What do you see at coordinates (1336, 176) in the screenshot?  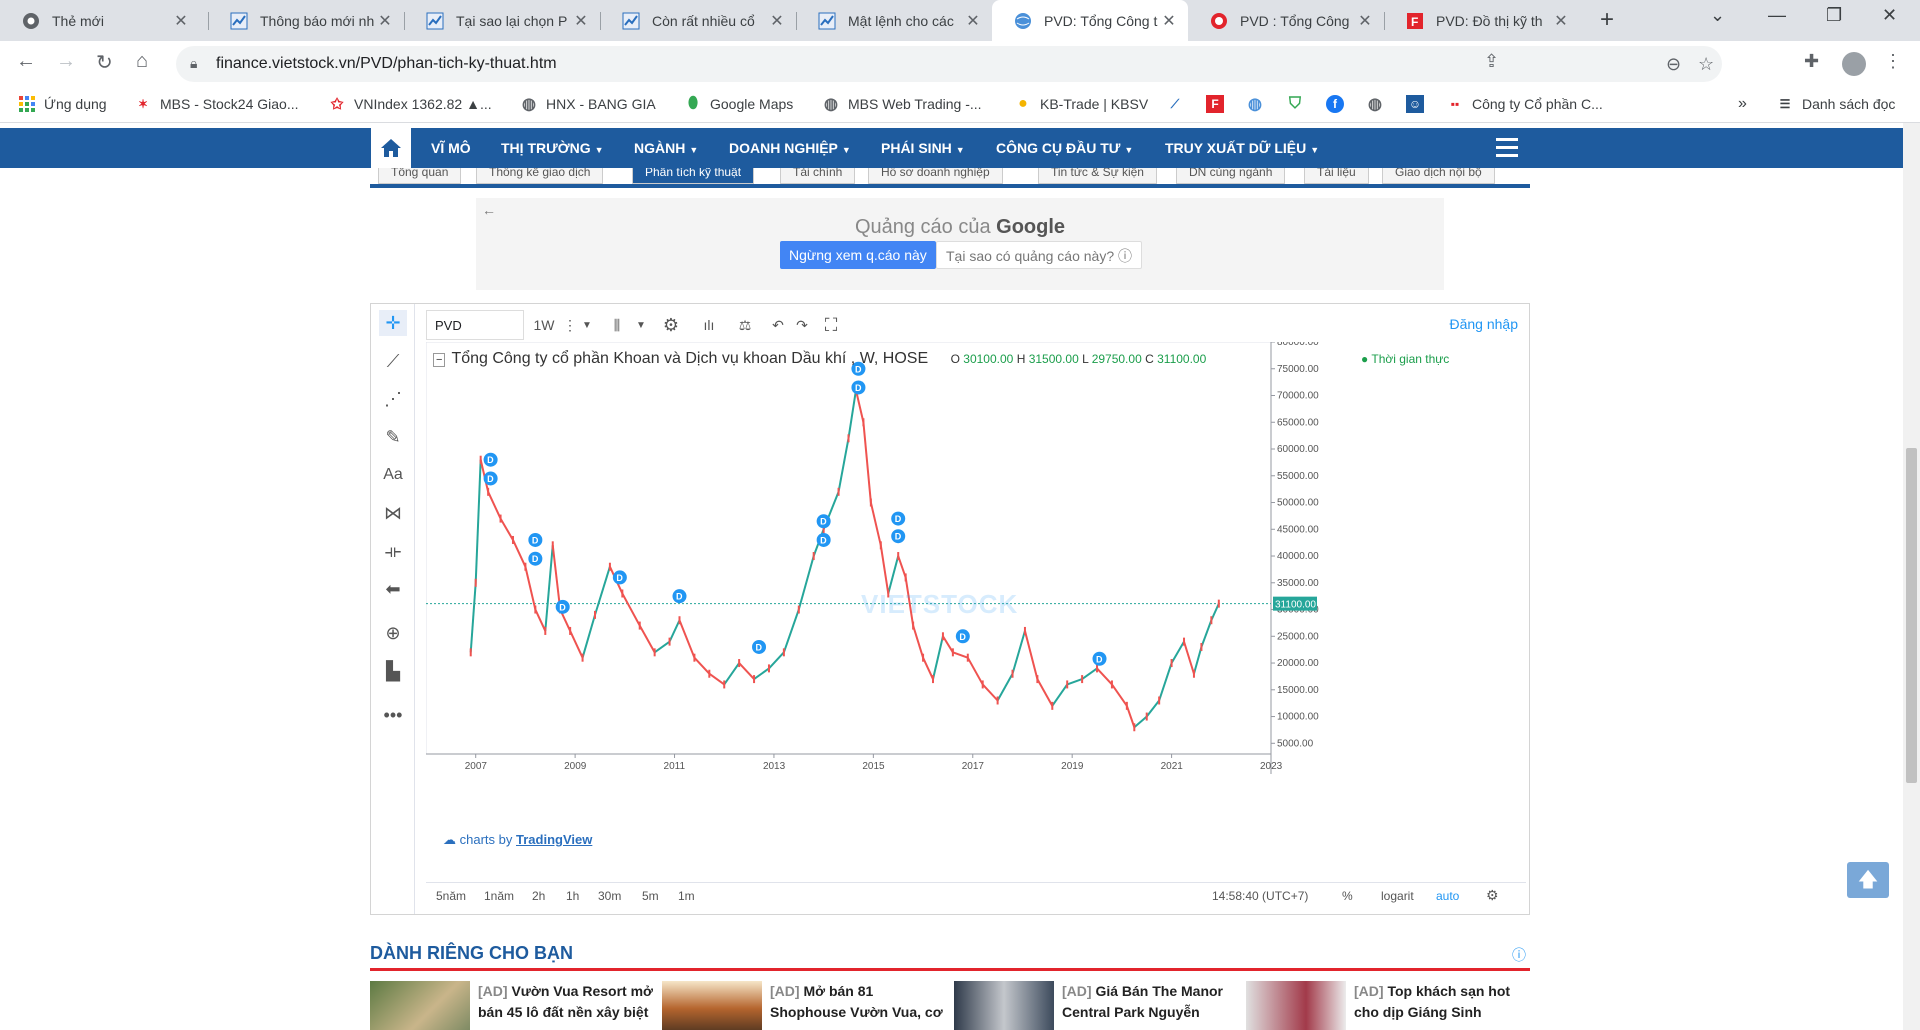 I see `subtab-tai-lieu: Tài liệu` at bounding box center [1336, 176].